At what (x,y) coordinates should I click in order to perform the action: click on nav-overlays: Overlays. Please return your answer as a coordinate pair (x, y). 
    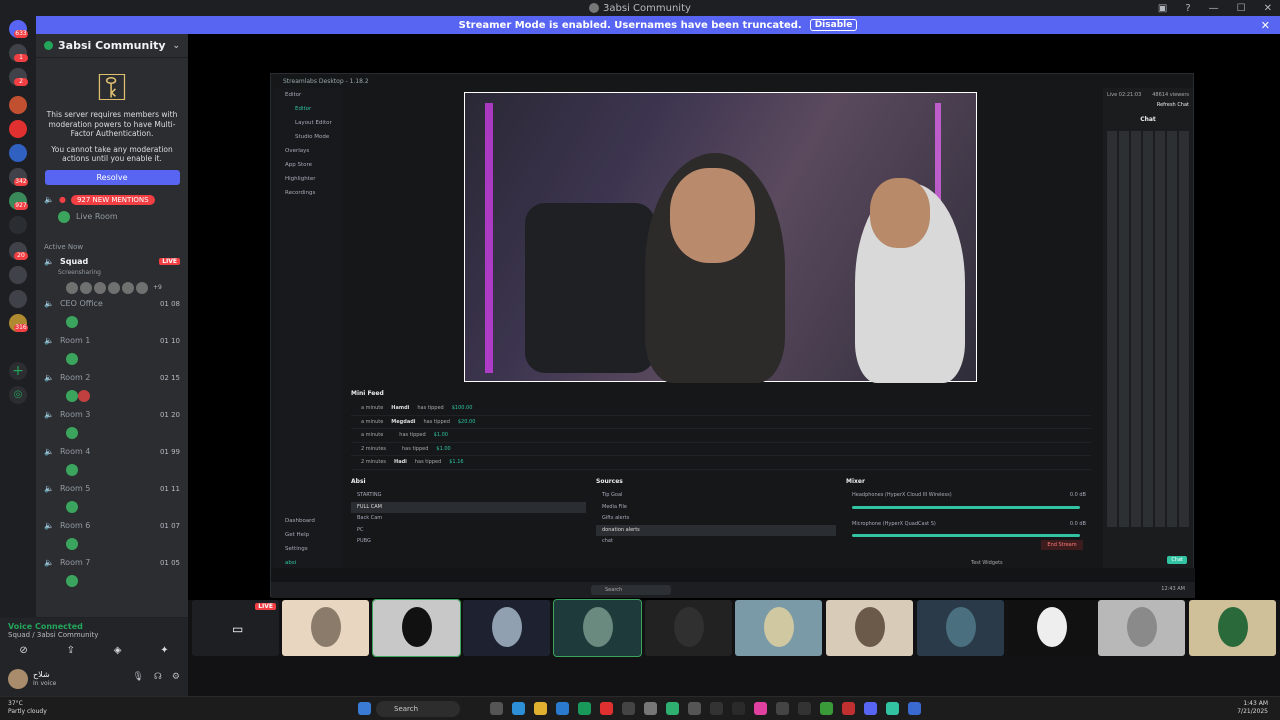
    Looking at the image, I should click on (308, 151).